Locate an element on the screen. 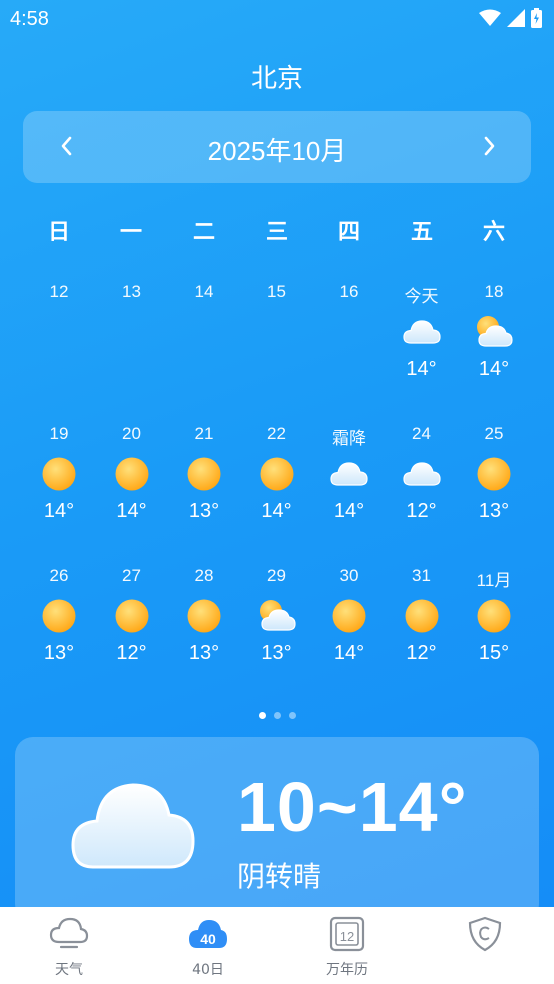 This screenshot has width=554, height=984. month-selector: 2025年10月 is located at coordinates (277, 147).